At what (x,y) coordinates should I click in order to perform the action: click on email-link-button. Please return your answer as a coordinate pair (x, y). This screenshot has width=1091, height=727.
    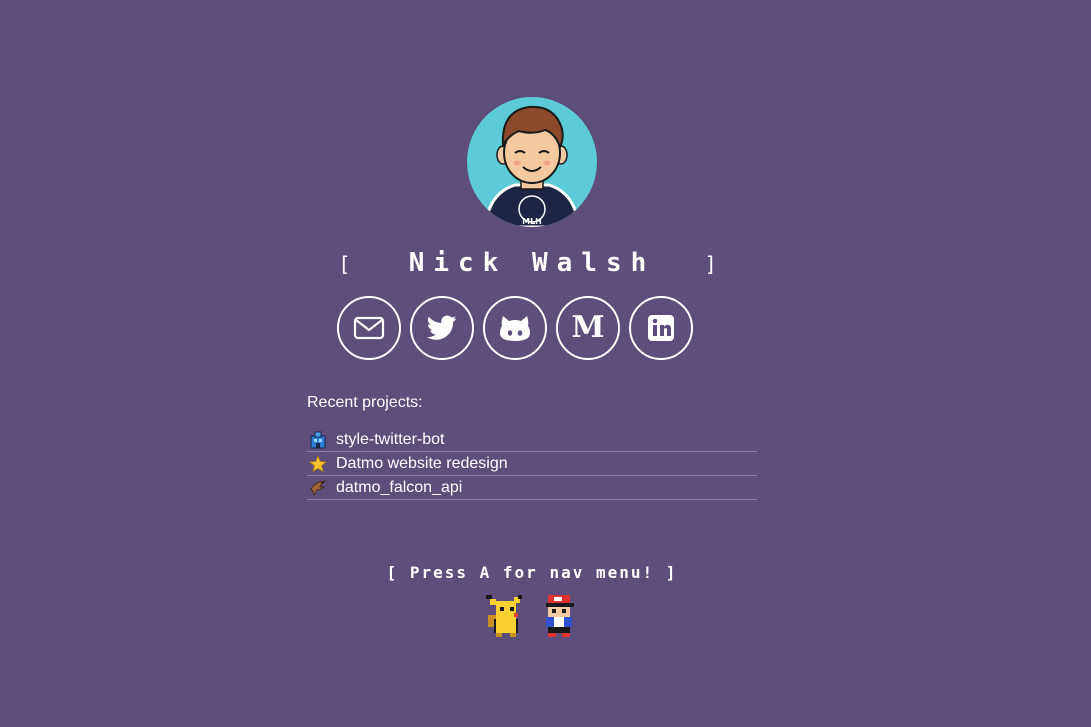
    Looking at the image, I should click on (369, 328).